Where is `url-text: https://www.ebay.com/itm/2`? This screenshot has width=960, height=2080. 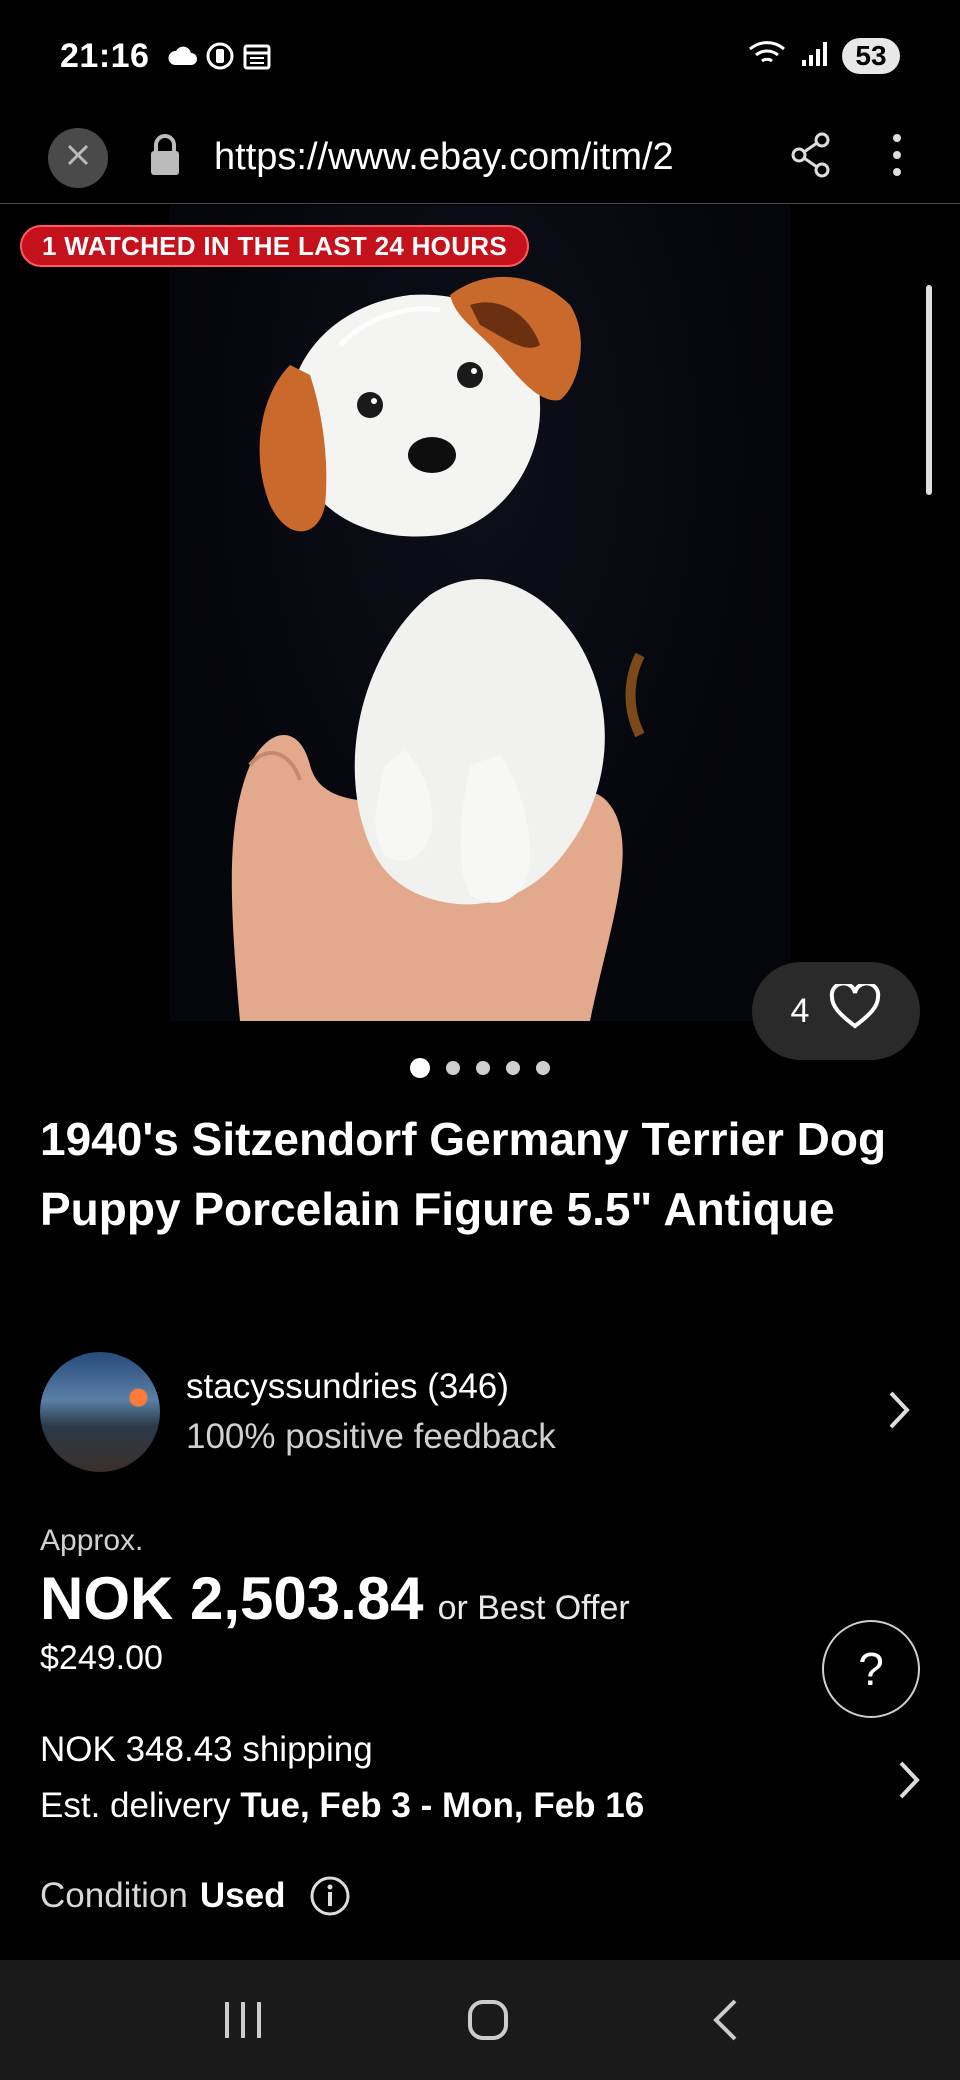
url-text: https://www.ebay.com/itm/2 is located at coordinates (484, 157).